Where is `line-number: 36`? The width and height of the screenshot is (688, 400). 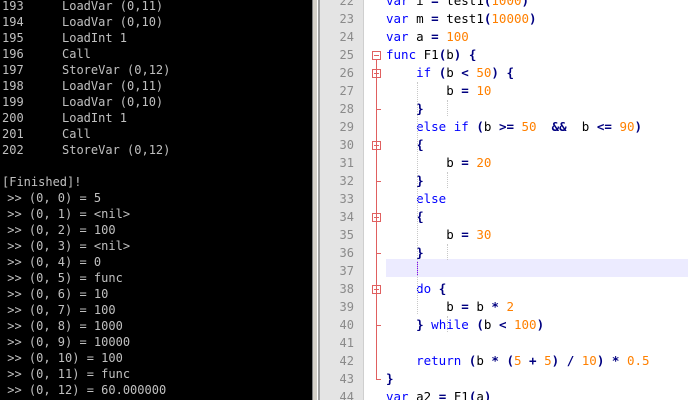
line-number: 36 is located at coordinates (346, 253).